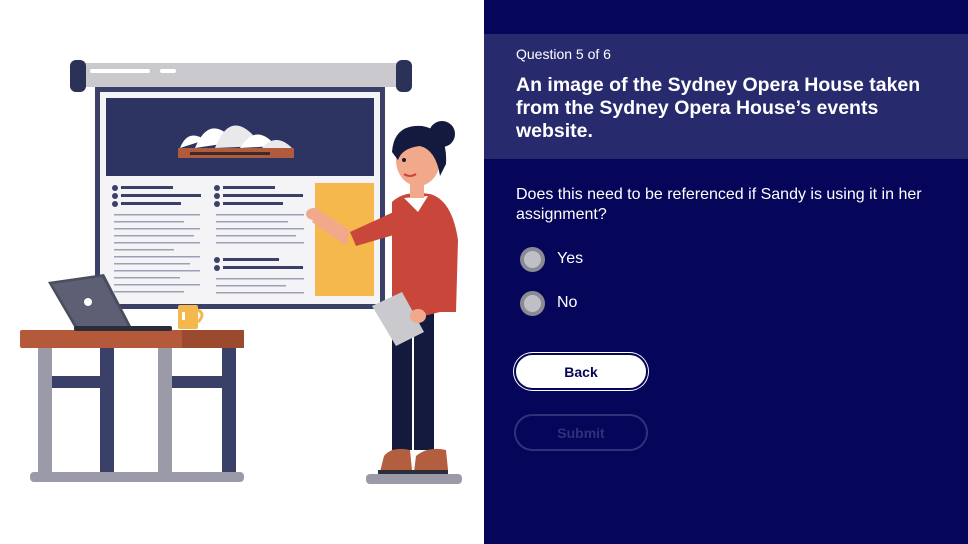  I want to click on submit-button: Submit, so click(581, 432).